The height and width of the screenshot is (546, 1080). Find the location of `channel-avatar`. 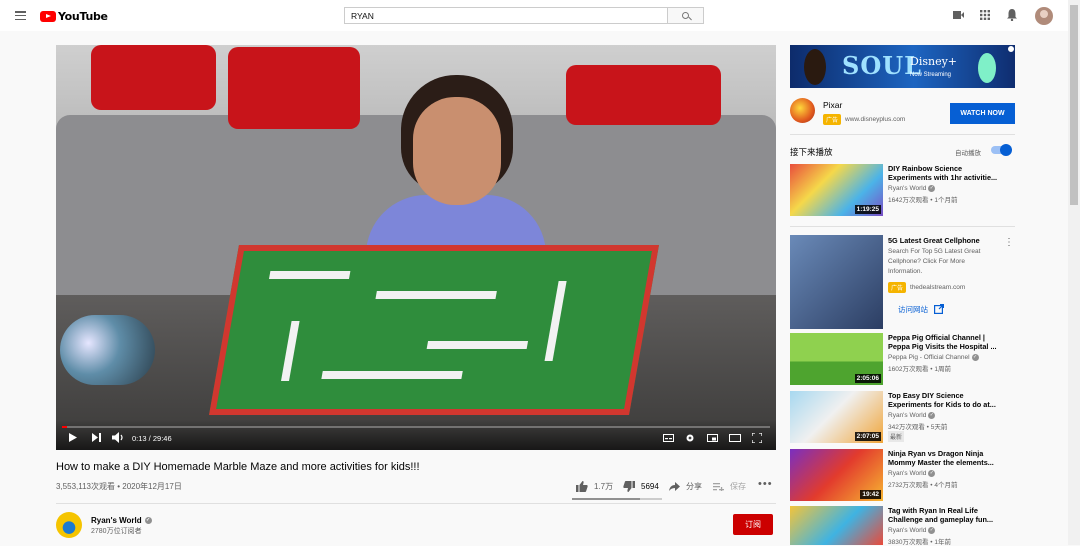

channel-avatar is located at coordinates (69, 525).